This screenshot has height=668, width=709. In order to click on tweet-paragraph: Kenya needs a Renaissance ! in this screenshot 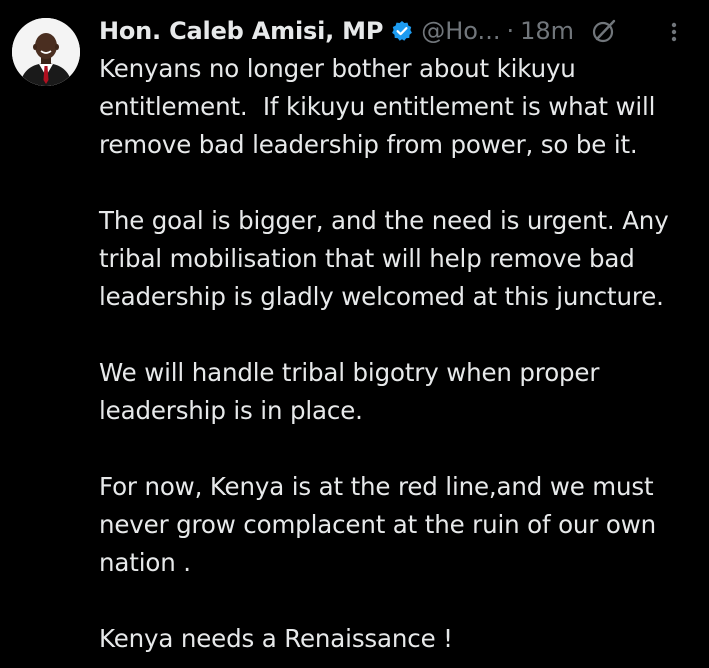, I will do `click(276, 638)`.